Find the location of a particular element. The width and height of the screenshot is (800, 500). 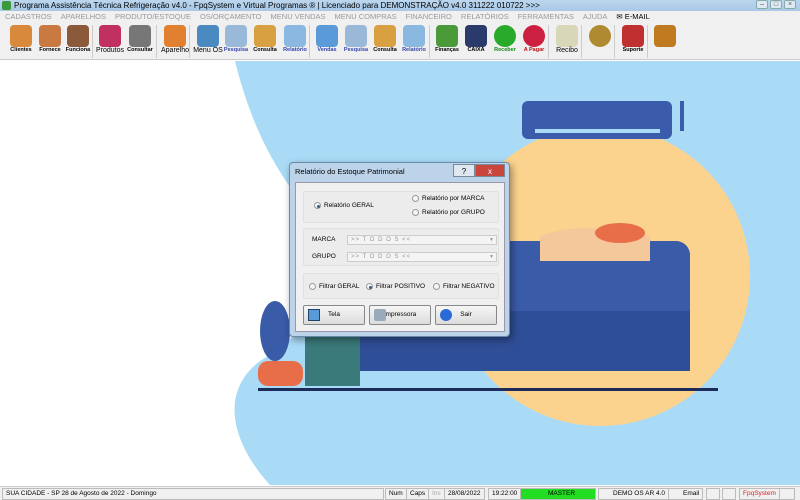

toolbar-button-vendas: Vendas is located at coordinates (327, 41).